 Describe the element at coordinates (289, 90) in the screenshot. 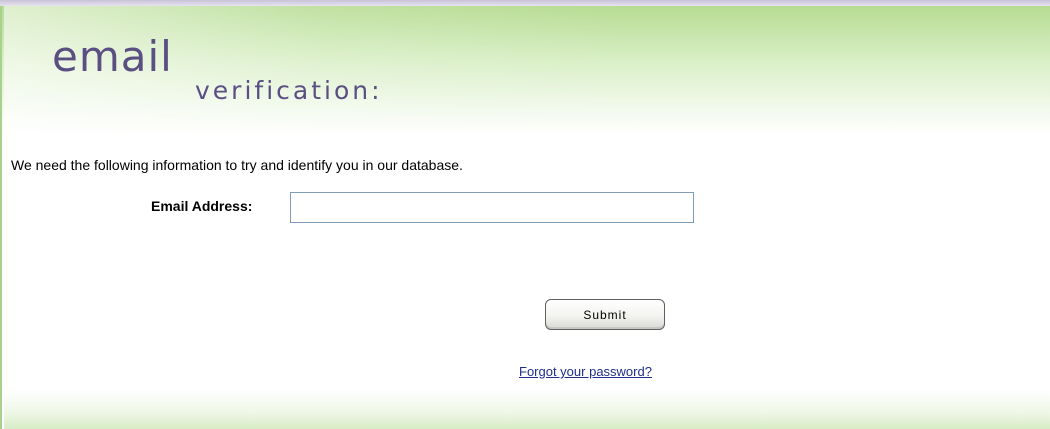

I see `page-title-sub: verification:` at that location.